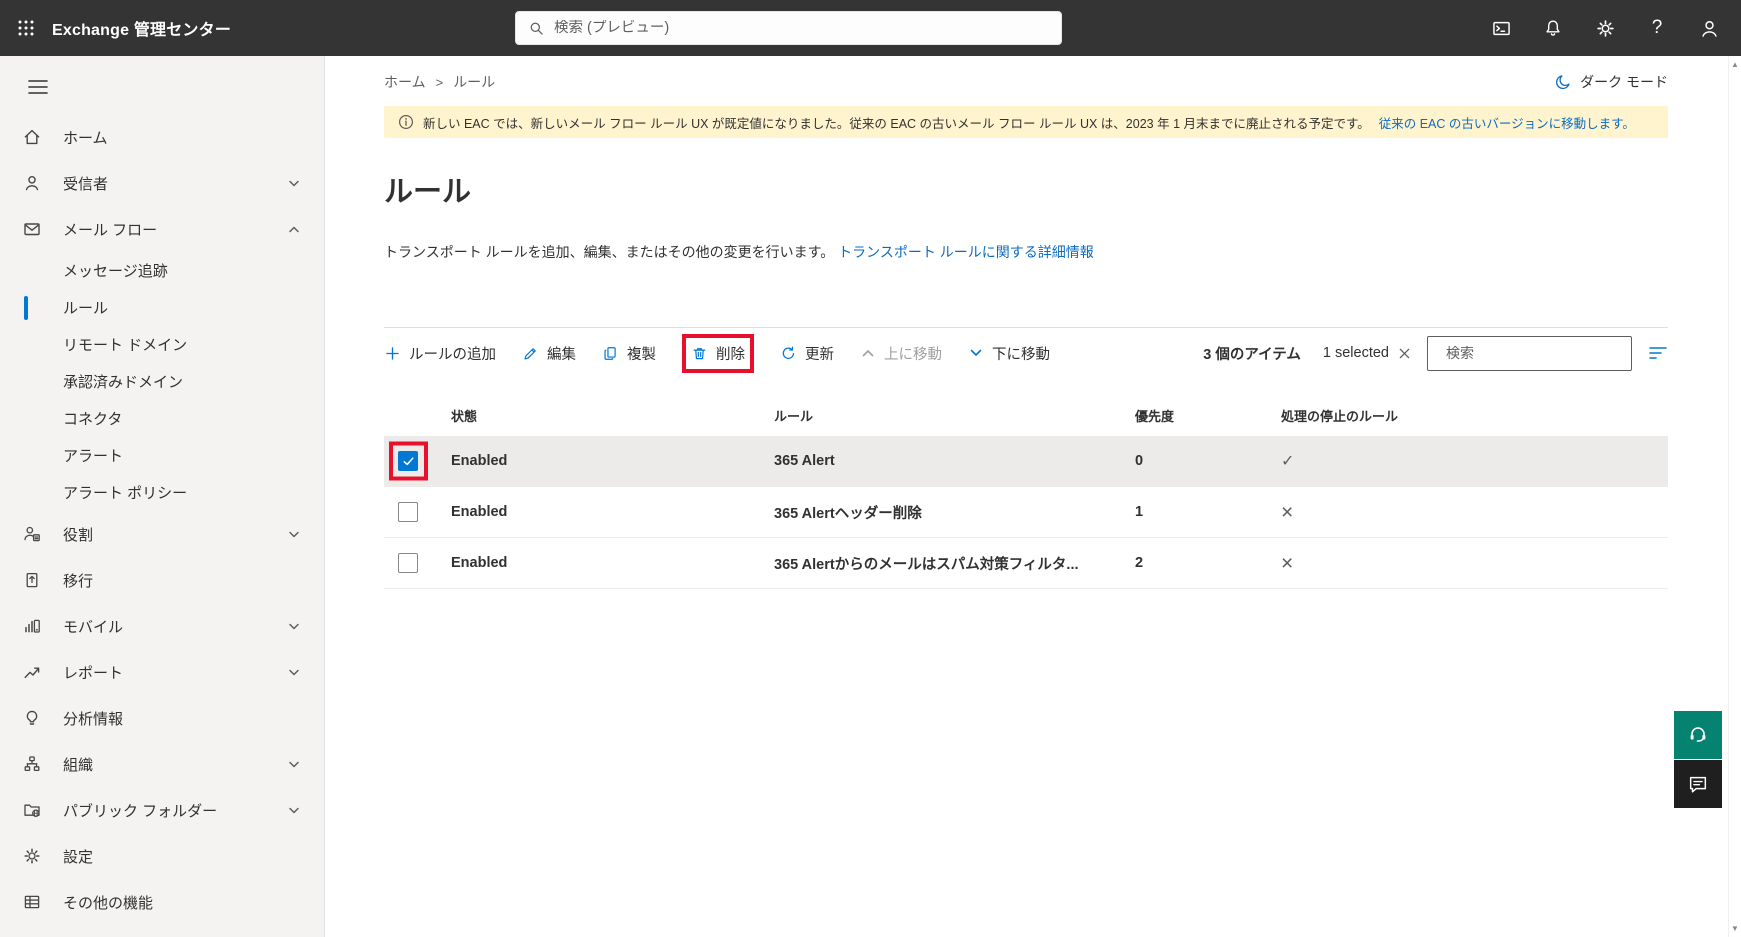 The width and height of the screenshot is (1741, 937). What do you see at coordinates (162, 534) in the screenshot?
I see `sidebar-item-roles: 役割` at bounding box center [162, 534].